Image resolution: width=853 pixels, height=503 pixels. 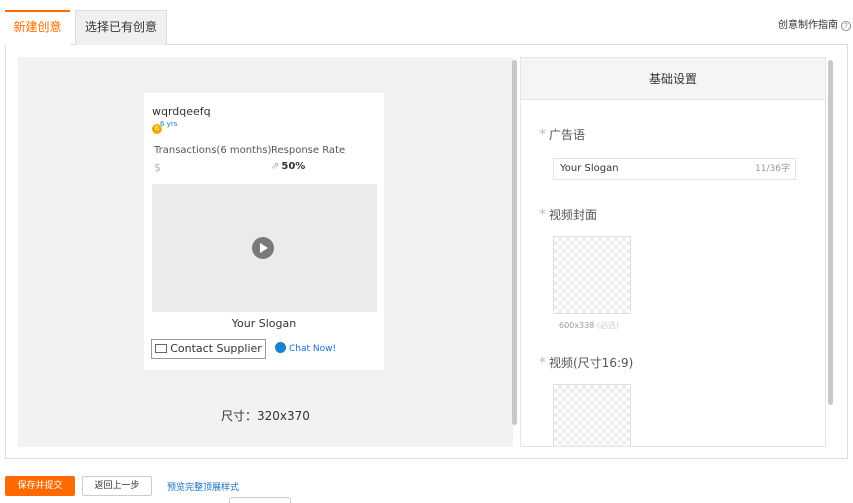 What do you see at coordinates (592, 415) in the screenshot?
I see `video-upload` at bounding box center [592, 415].